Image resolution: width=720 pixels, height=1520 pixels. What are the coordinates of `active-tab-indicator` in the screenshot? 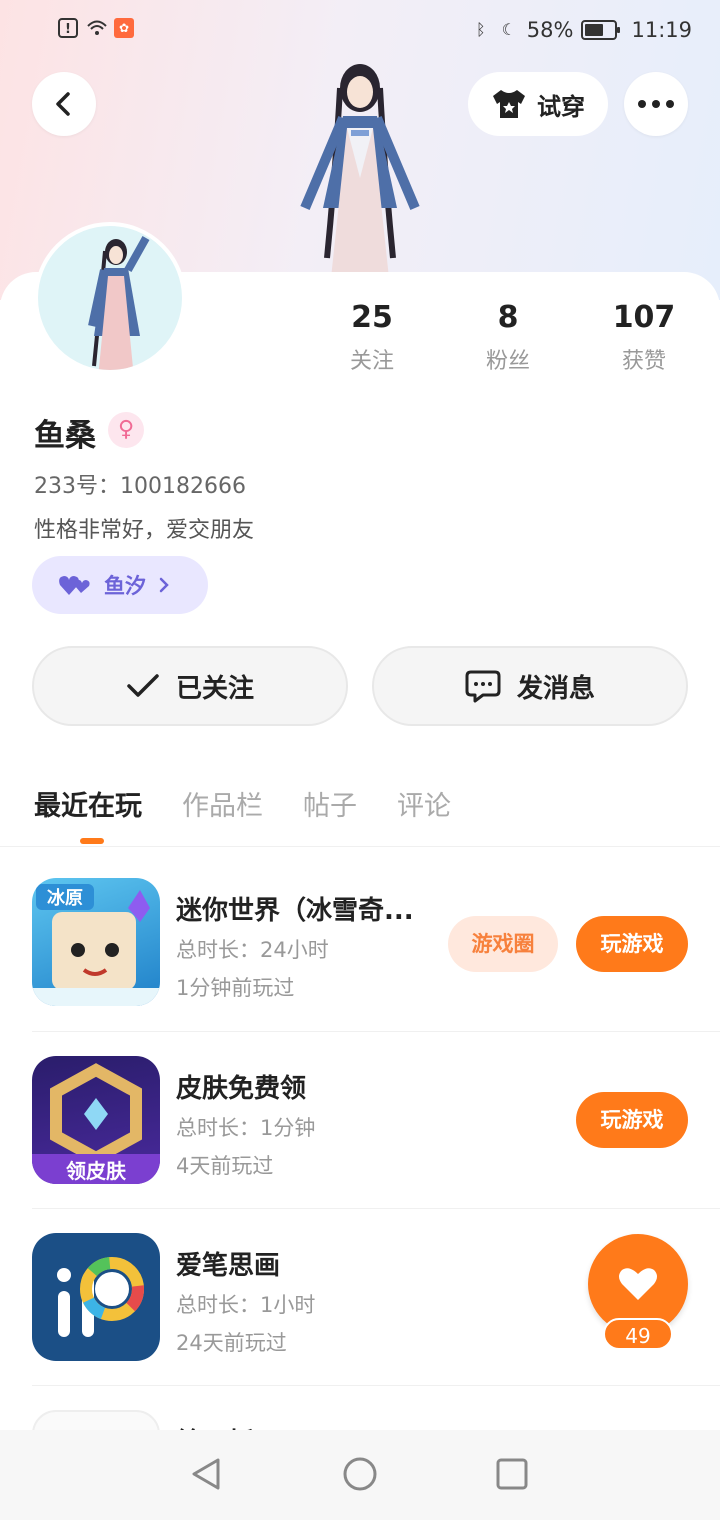 It's located at (92, 841).